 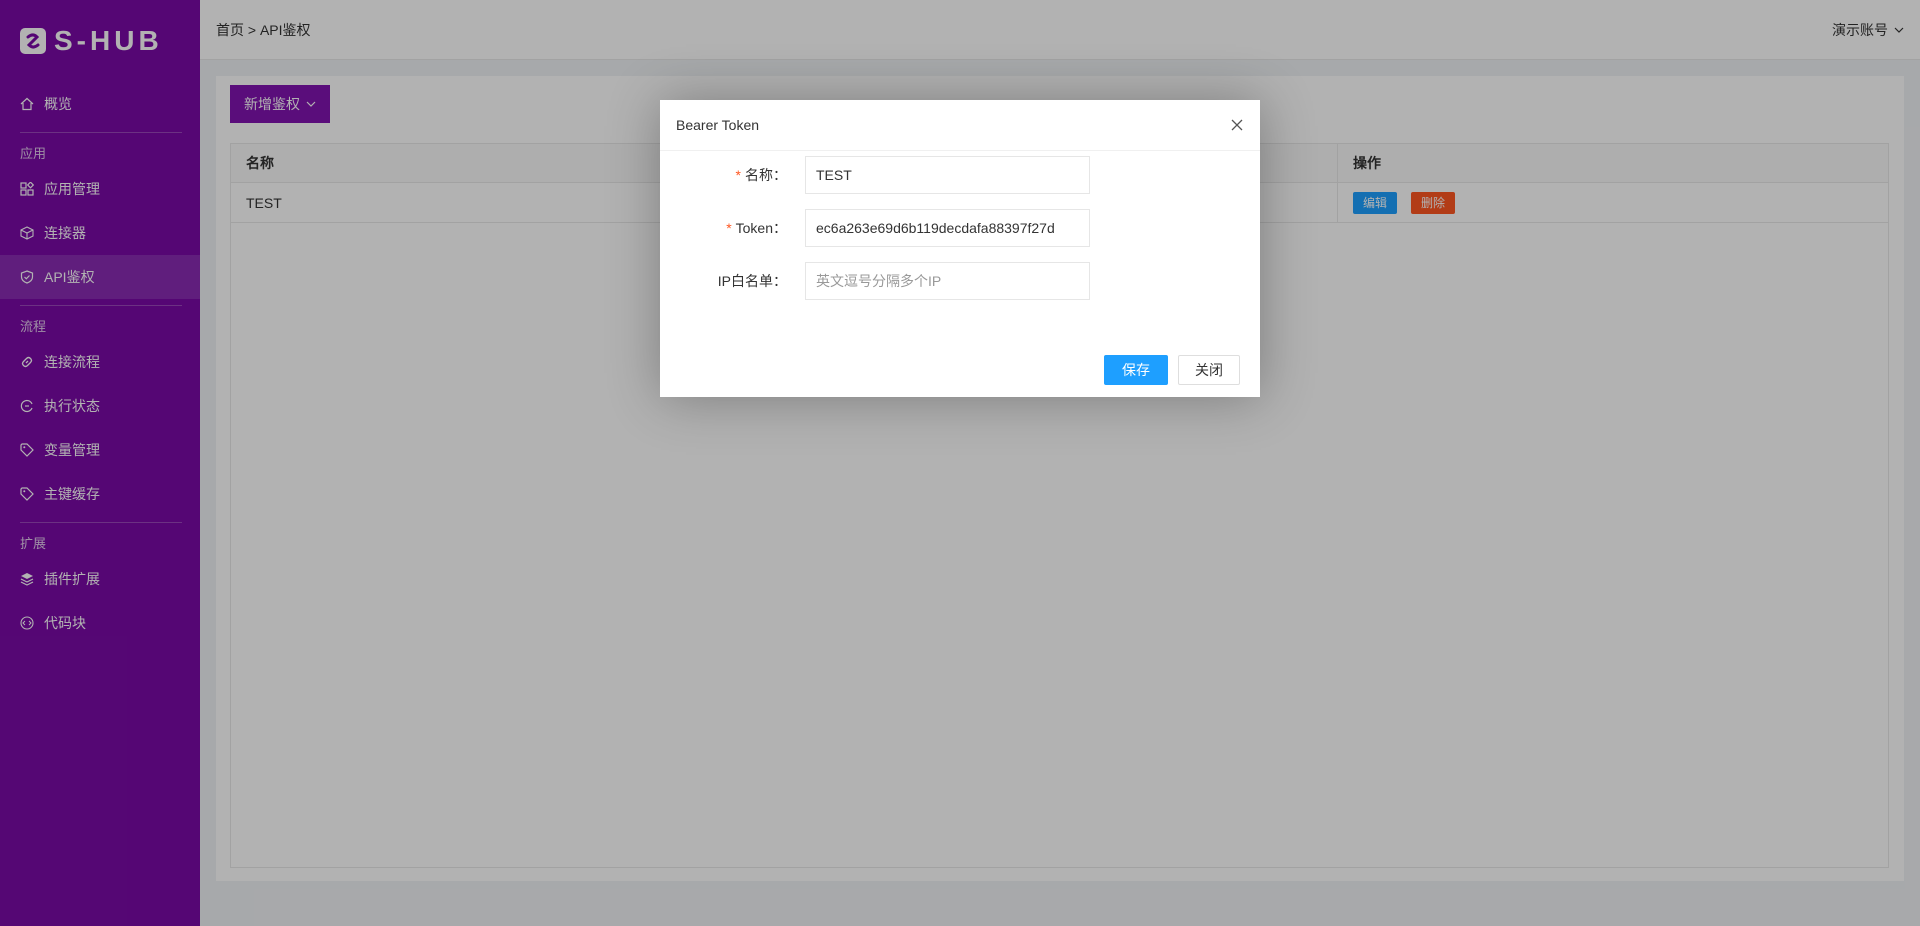 What do you see at coordinates (947, 281) in the screenshot?
I see `ip-whitelist-field` at bounding box center [947, 281].